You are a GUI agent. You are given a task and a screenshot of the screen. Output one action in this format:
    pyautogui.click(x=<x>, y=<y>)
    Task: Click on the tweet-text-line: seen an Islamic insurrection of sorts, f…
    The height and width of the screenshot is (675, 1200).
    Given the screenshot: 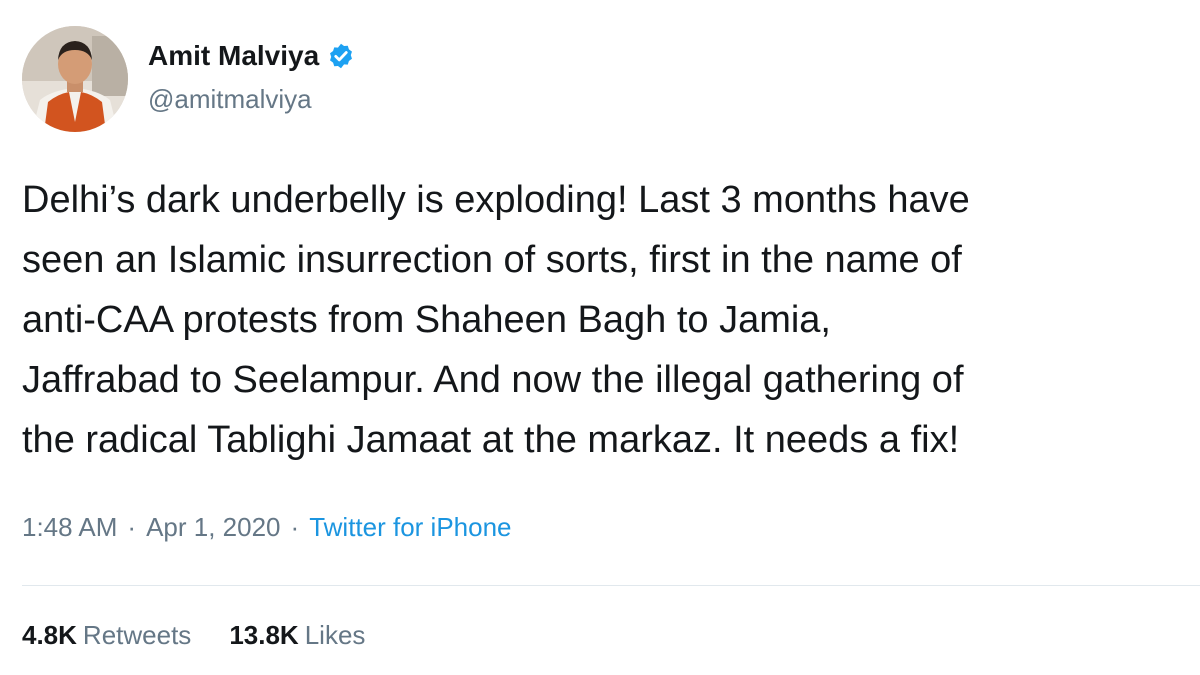 What is the action you would take?
    pyautogui.click(x=492, y=260)
    